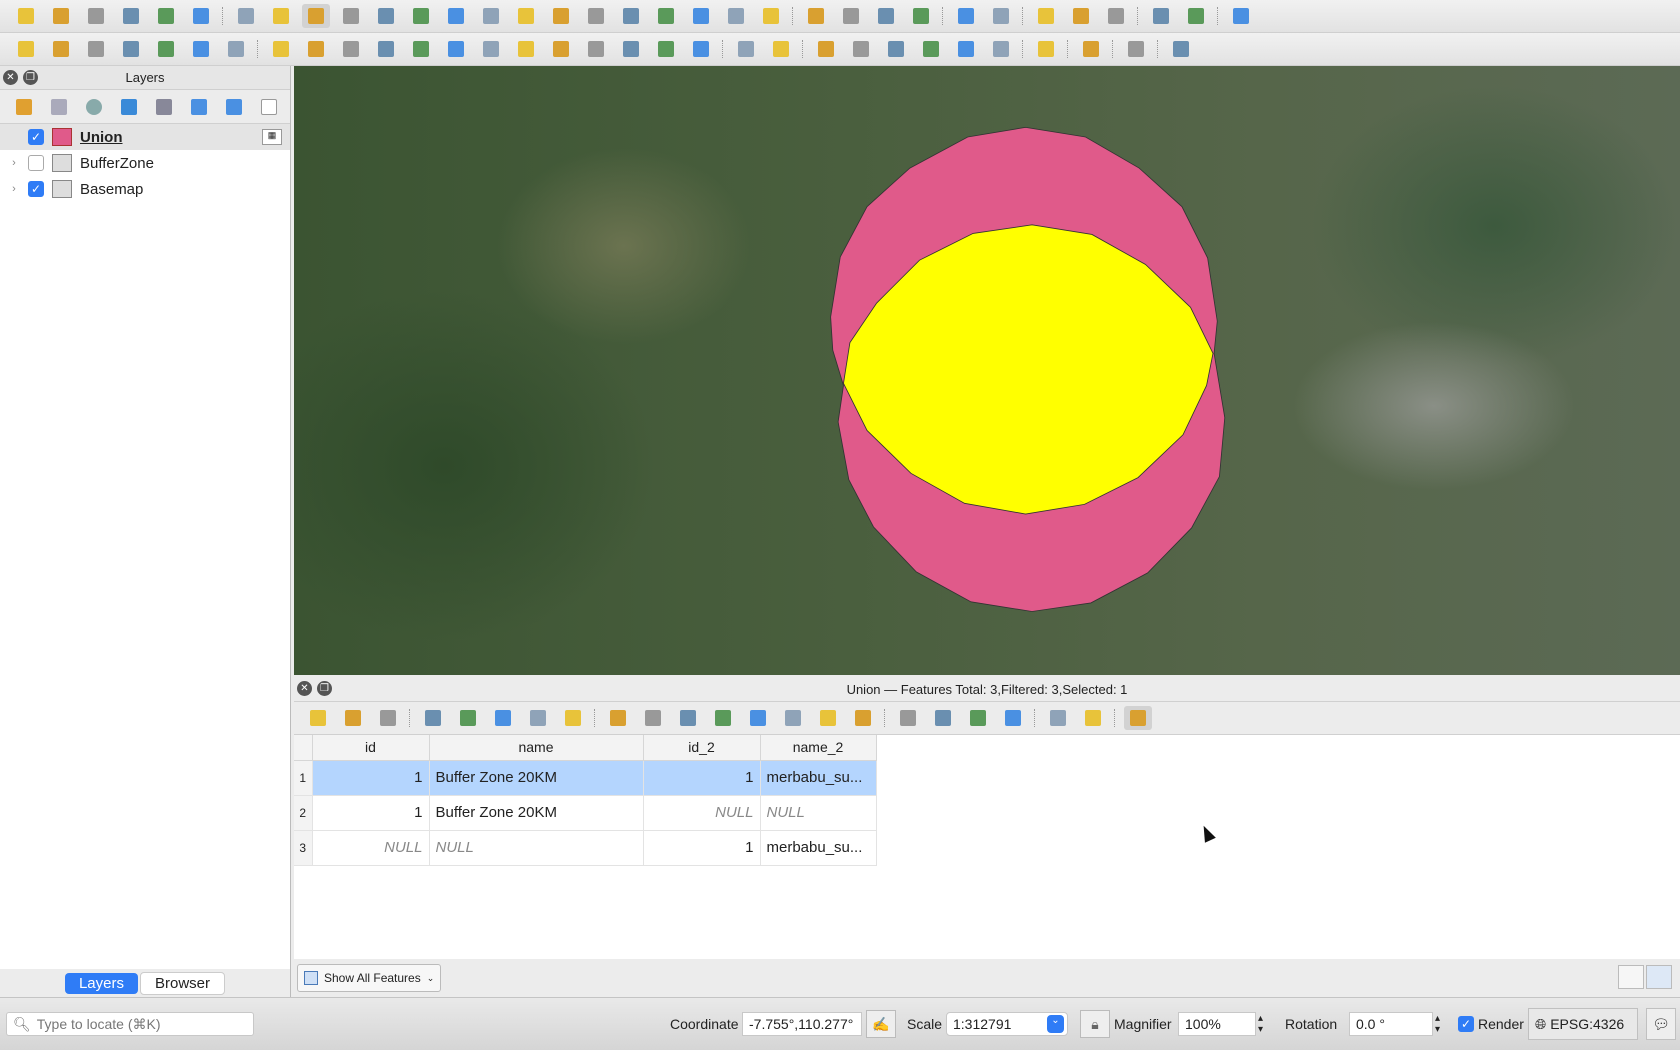 The height and width of the screenshot is (1050, 1680). Describe the element at coordinates (201, 16) in the screenshot. I see `style-manager-icon` at that location.